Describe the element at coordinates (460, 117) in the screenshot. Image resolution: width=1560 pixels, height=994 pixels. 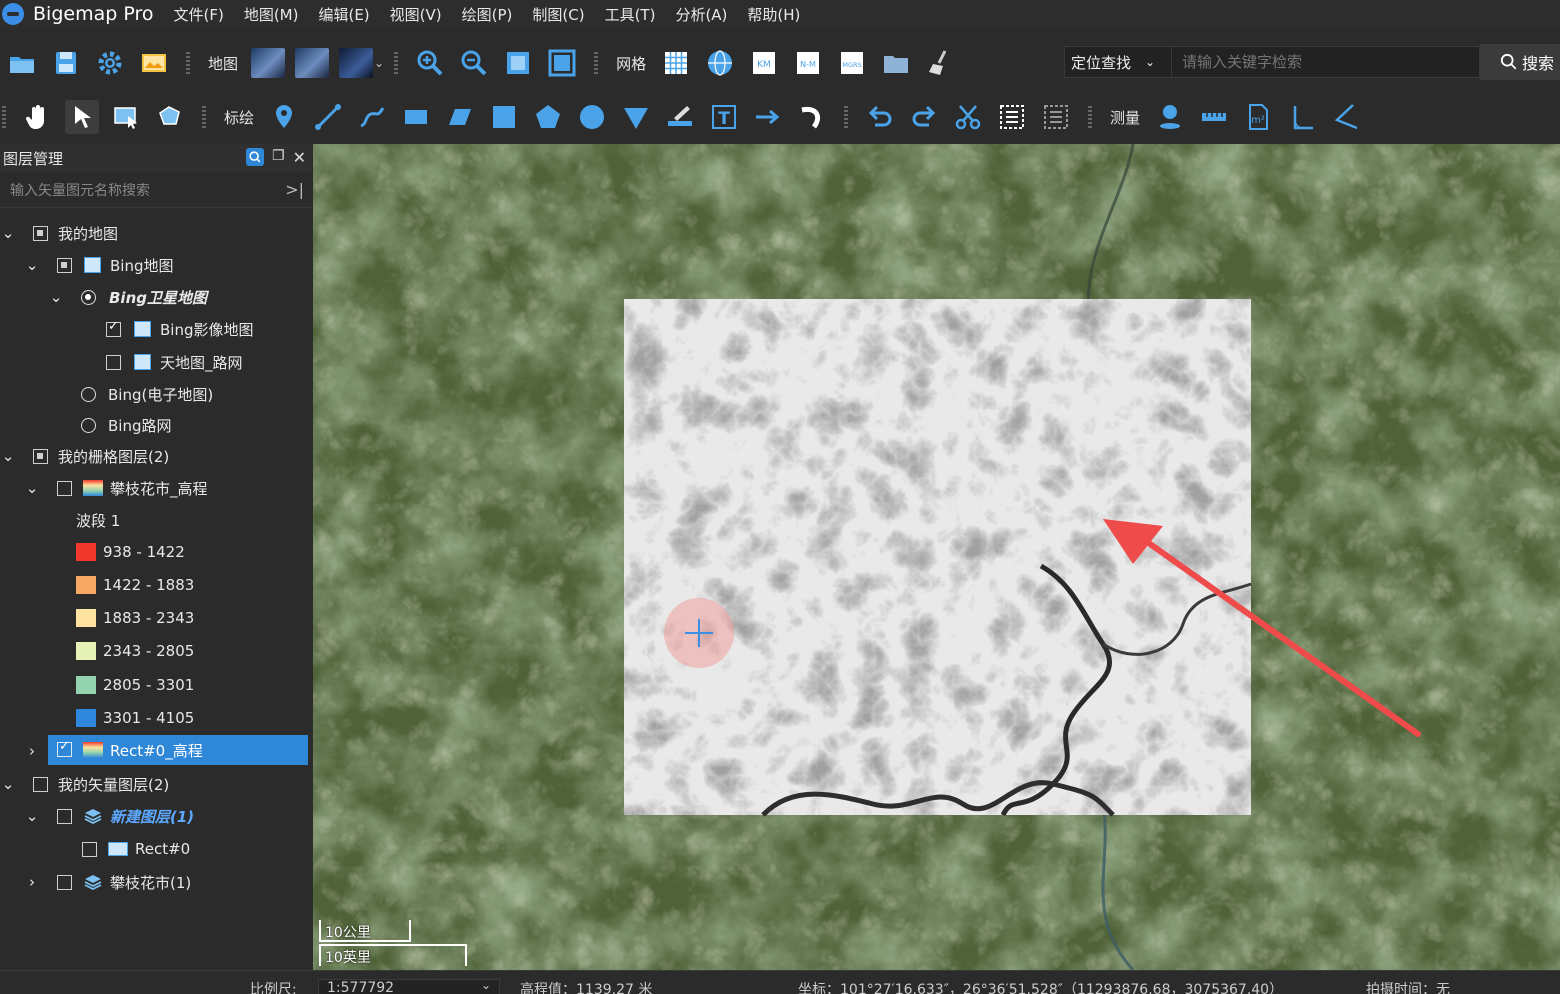
I see `parallelogram-draw-icon` at that location.